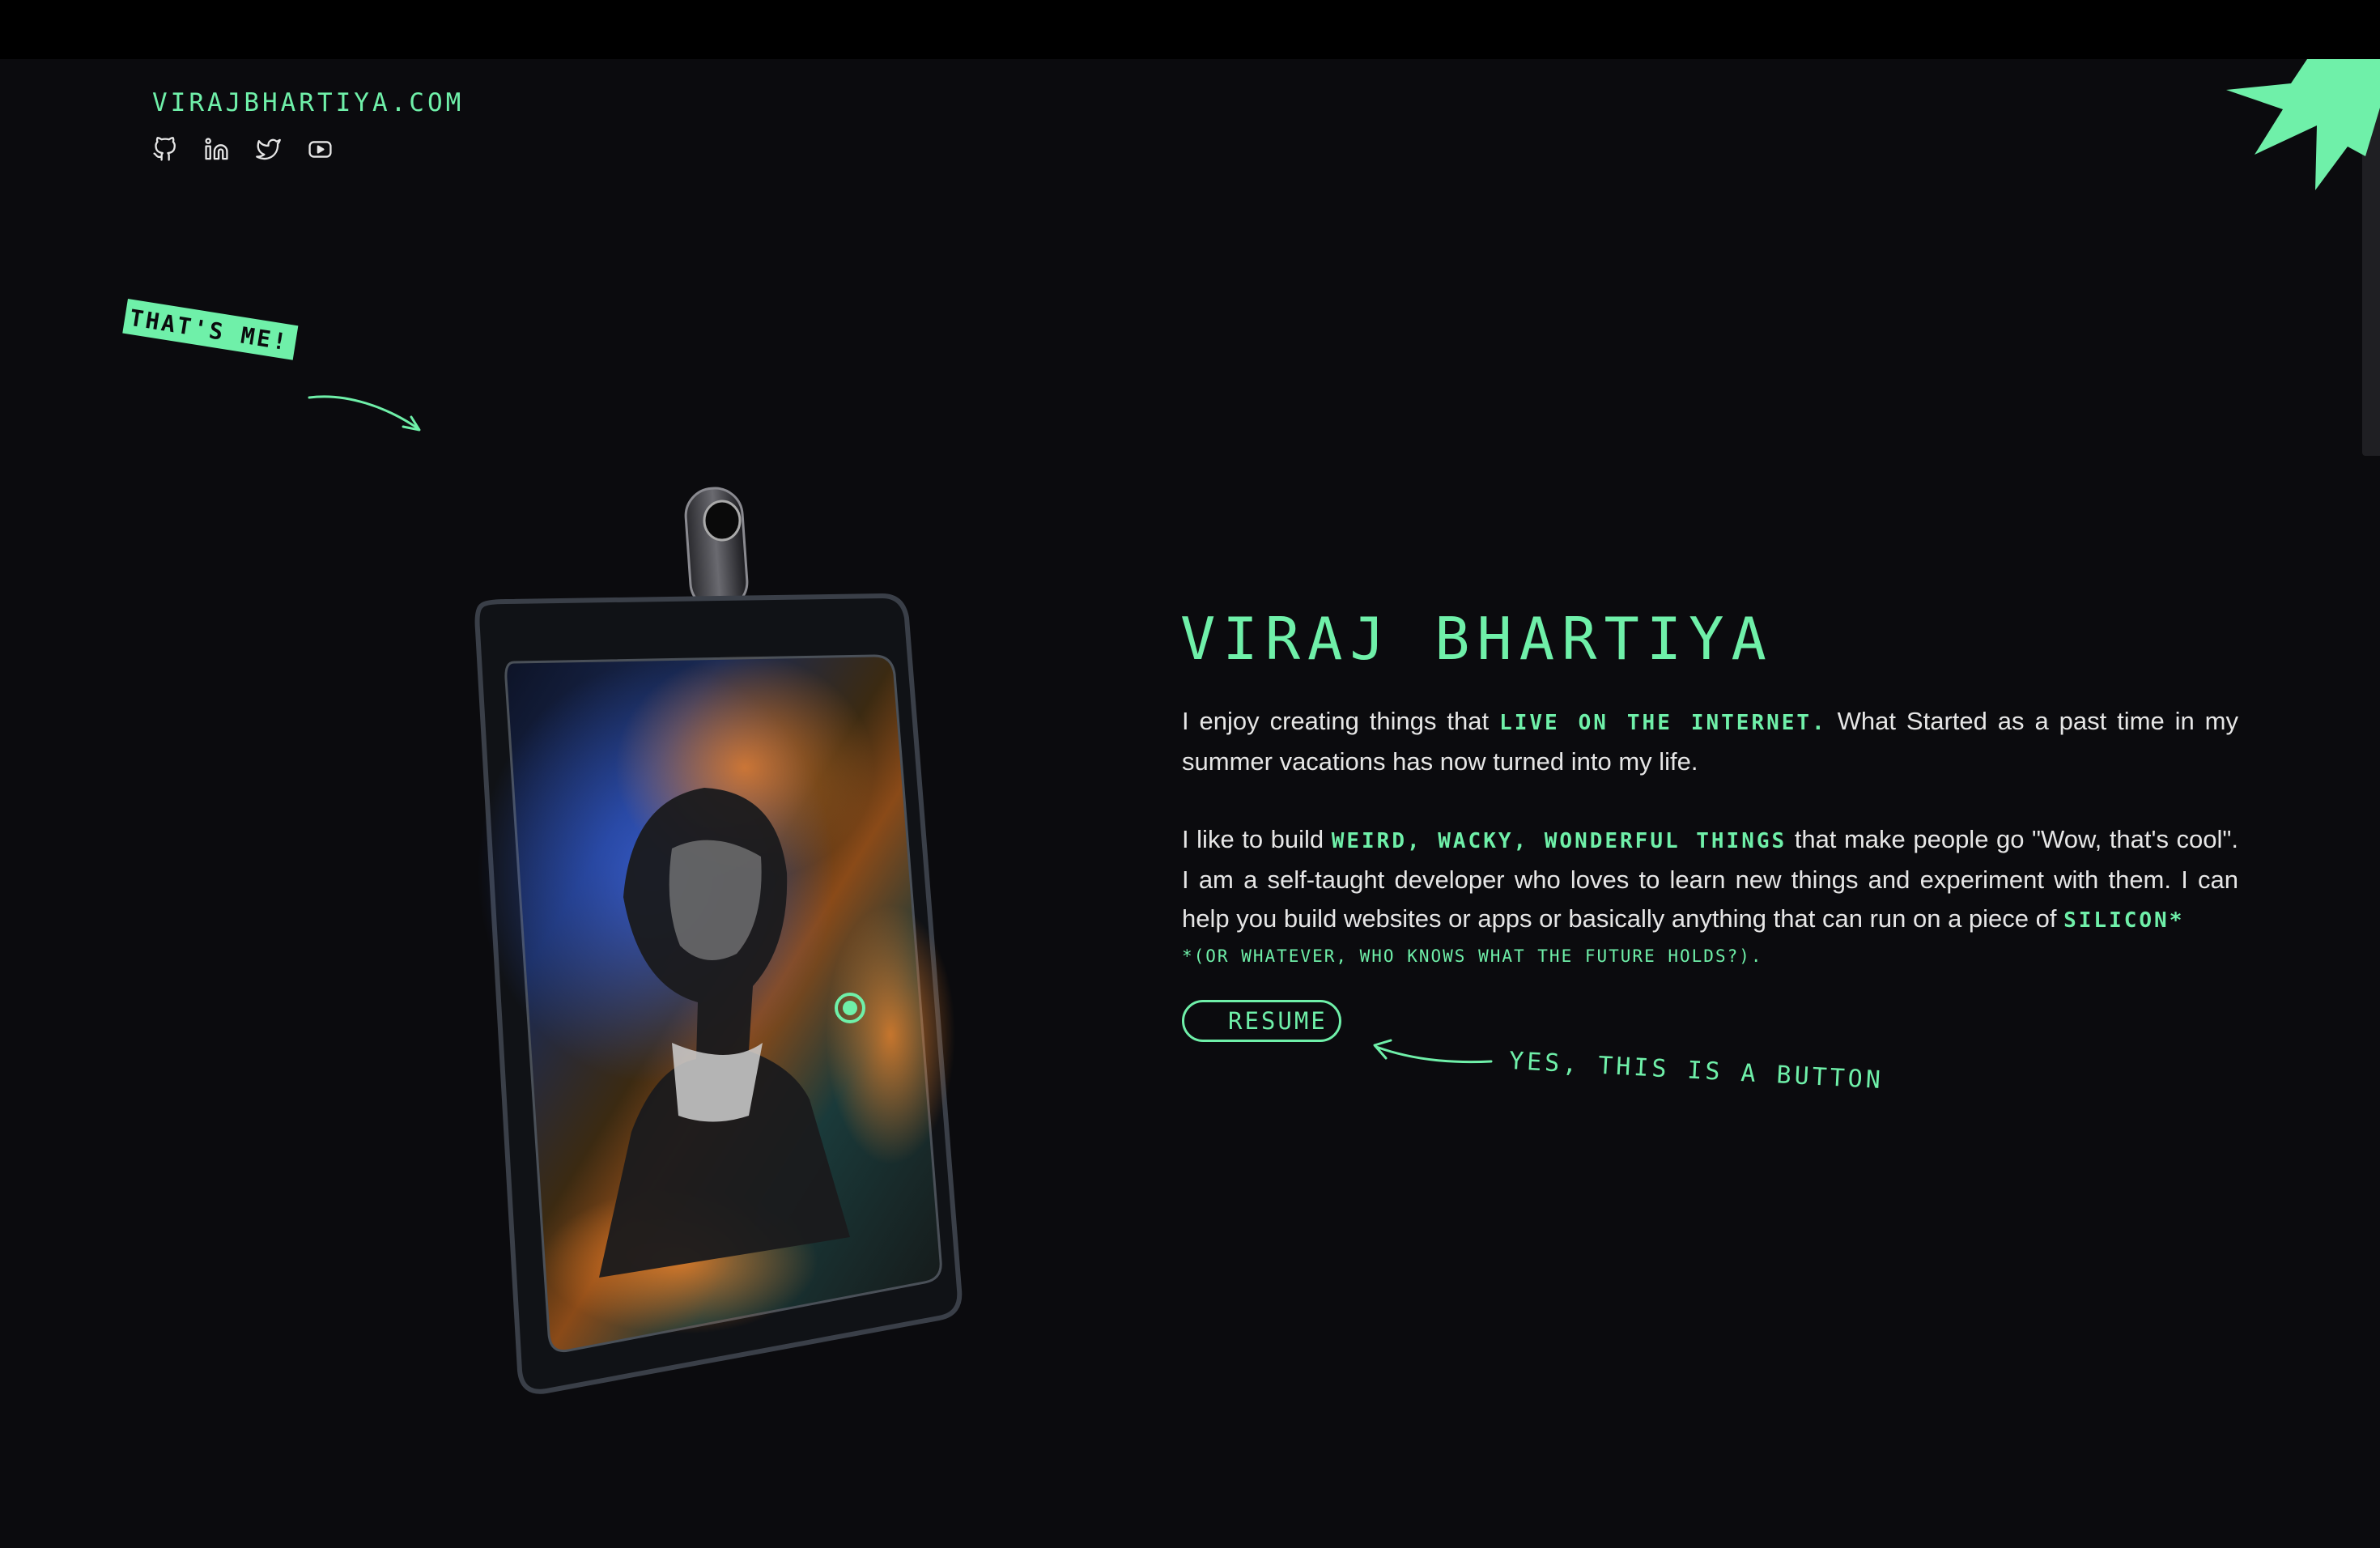  What do you see at coordinates (1190, 29) in the screenshot?
I see `top-bar` at bounding box center [1190, 29].